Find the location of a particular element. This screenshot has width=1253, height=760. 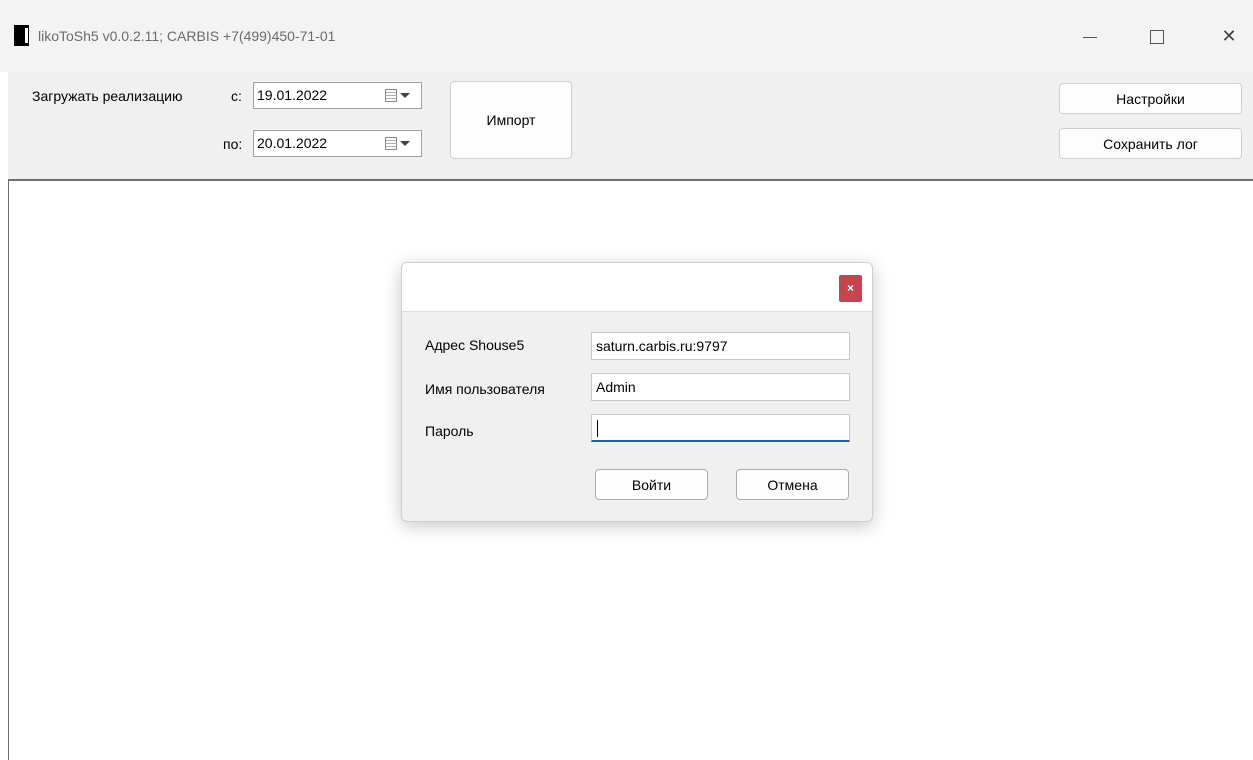

close-window-button: ✕ is located at coordinates (1229, 36).